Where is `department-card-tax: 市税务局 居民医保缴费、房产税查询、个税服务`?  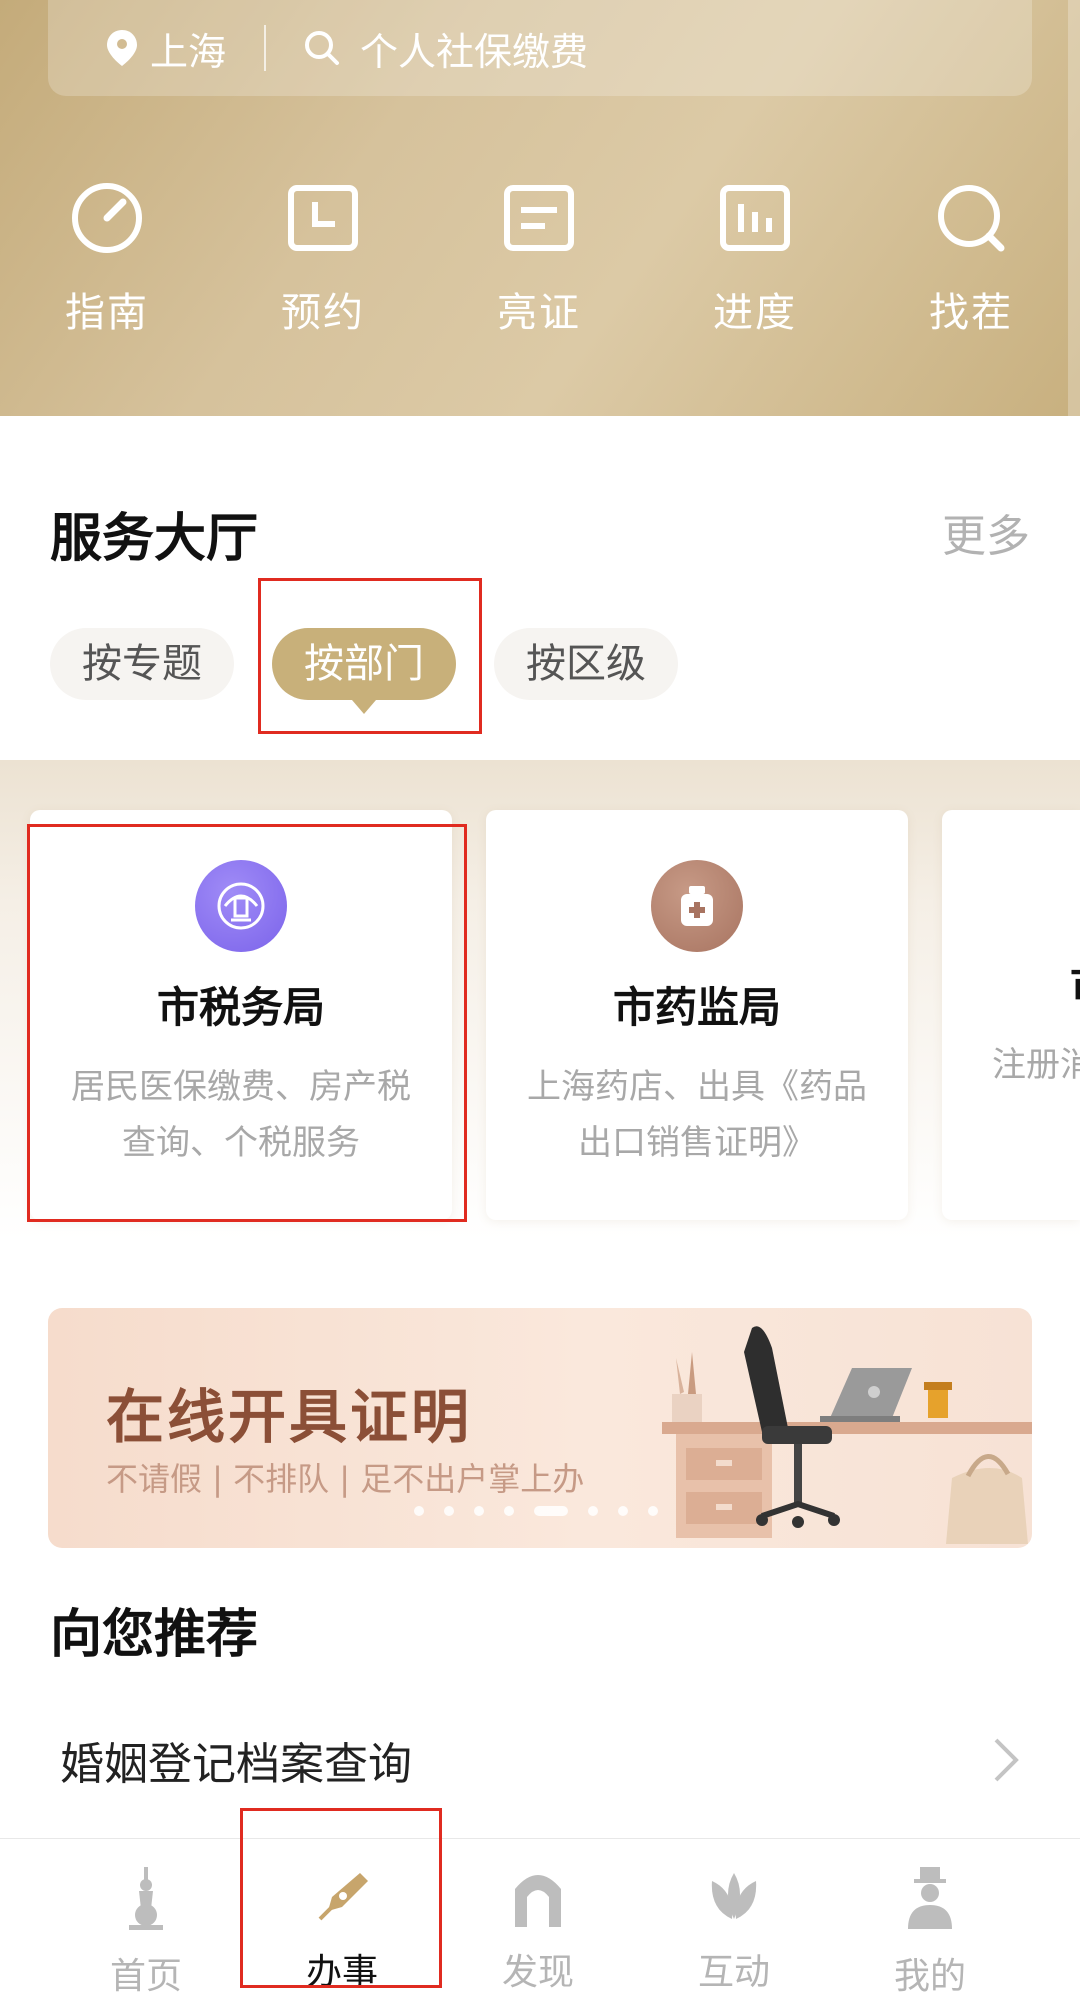
department-card-tax: 市税务局 居民医保缴费、房产税查询、个税服务 is located at coordinates (241, 1015).